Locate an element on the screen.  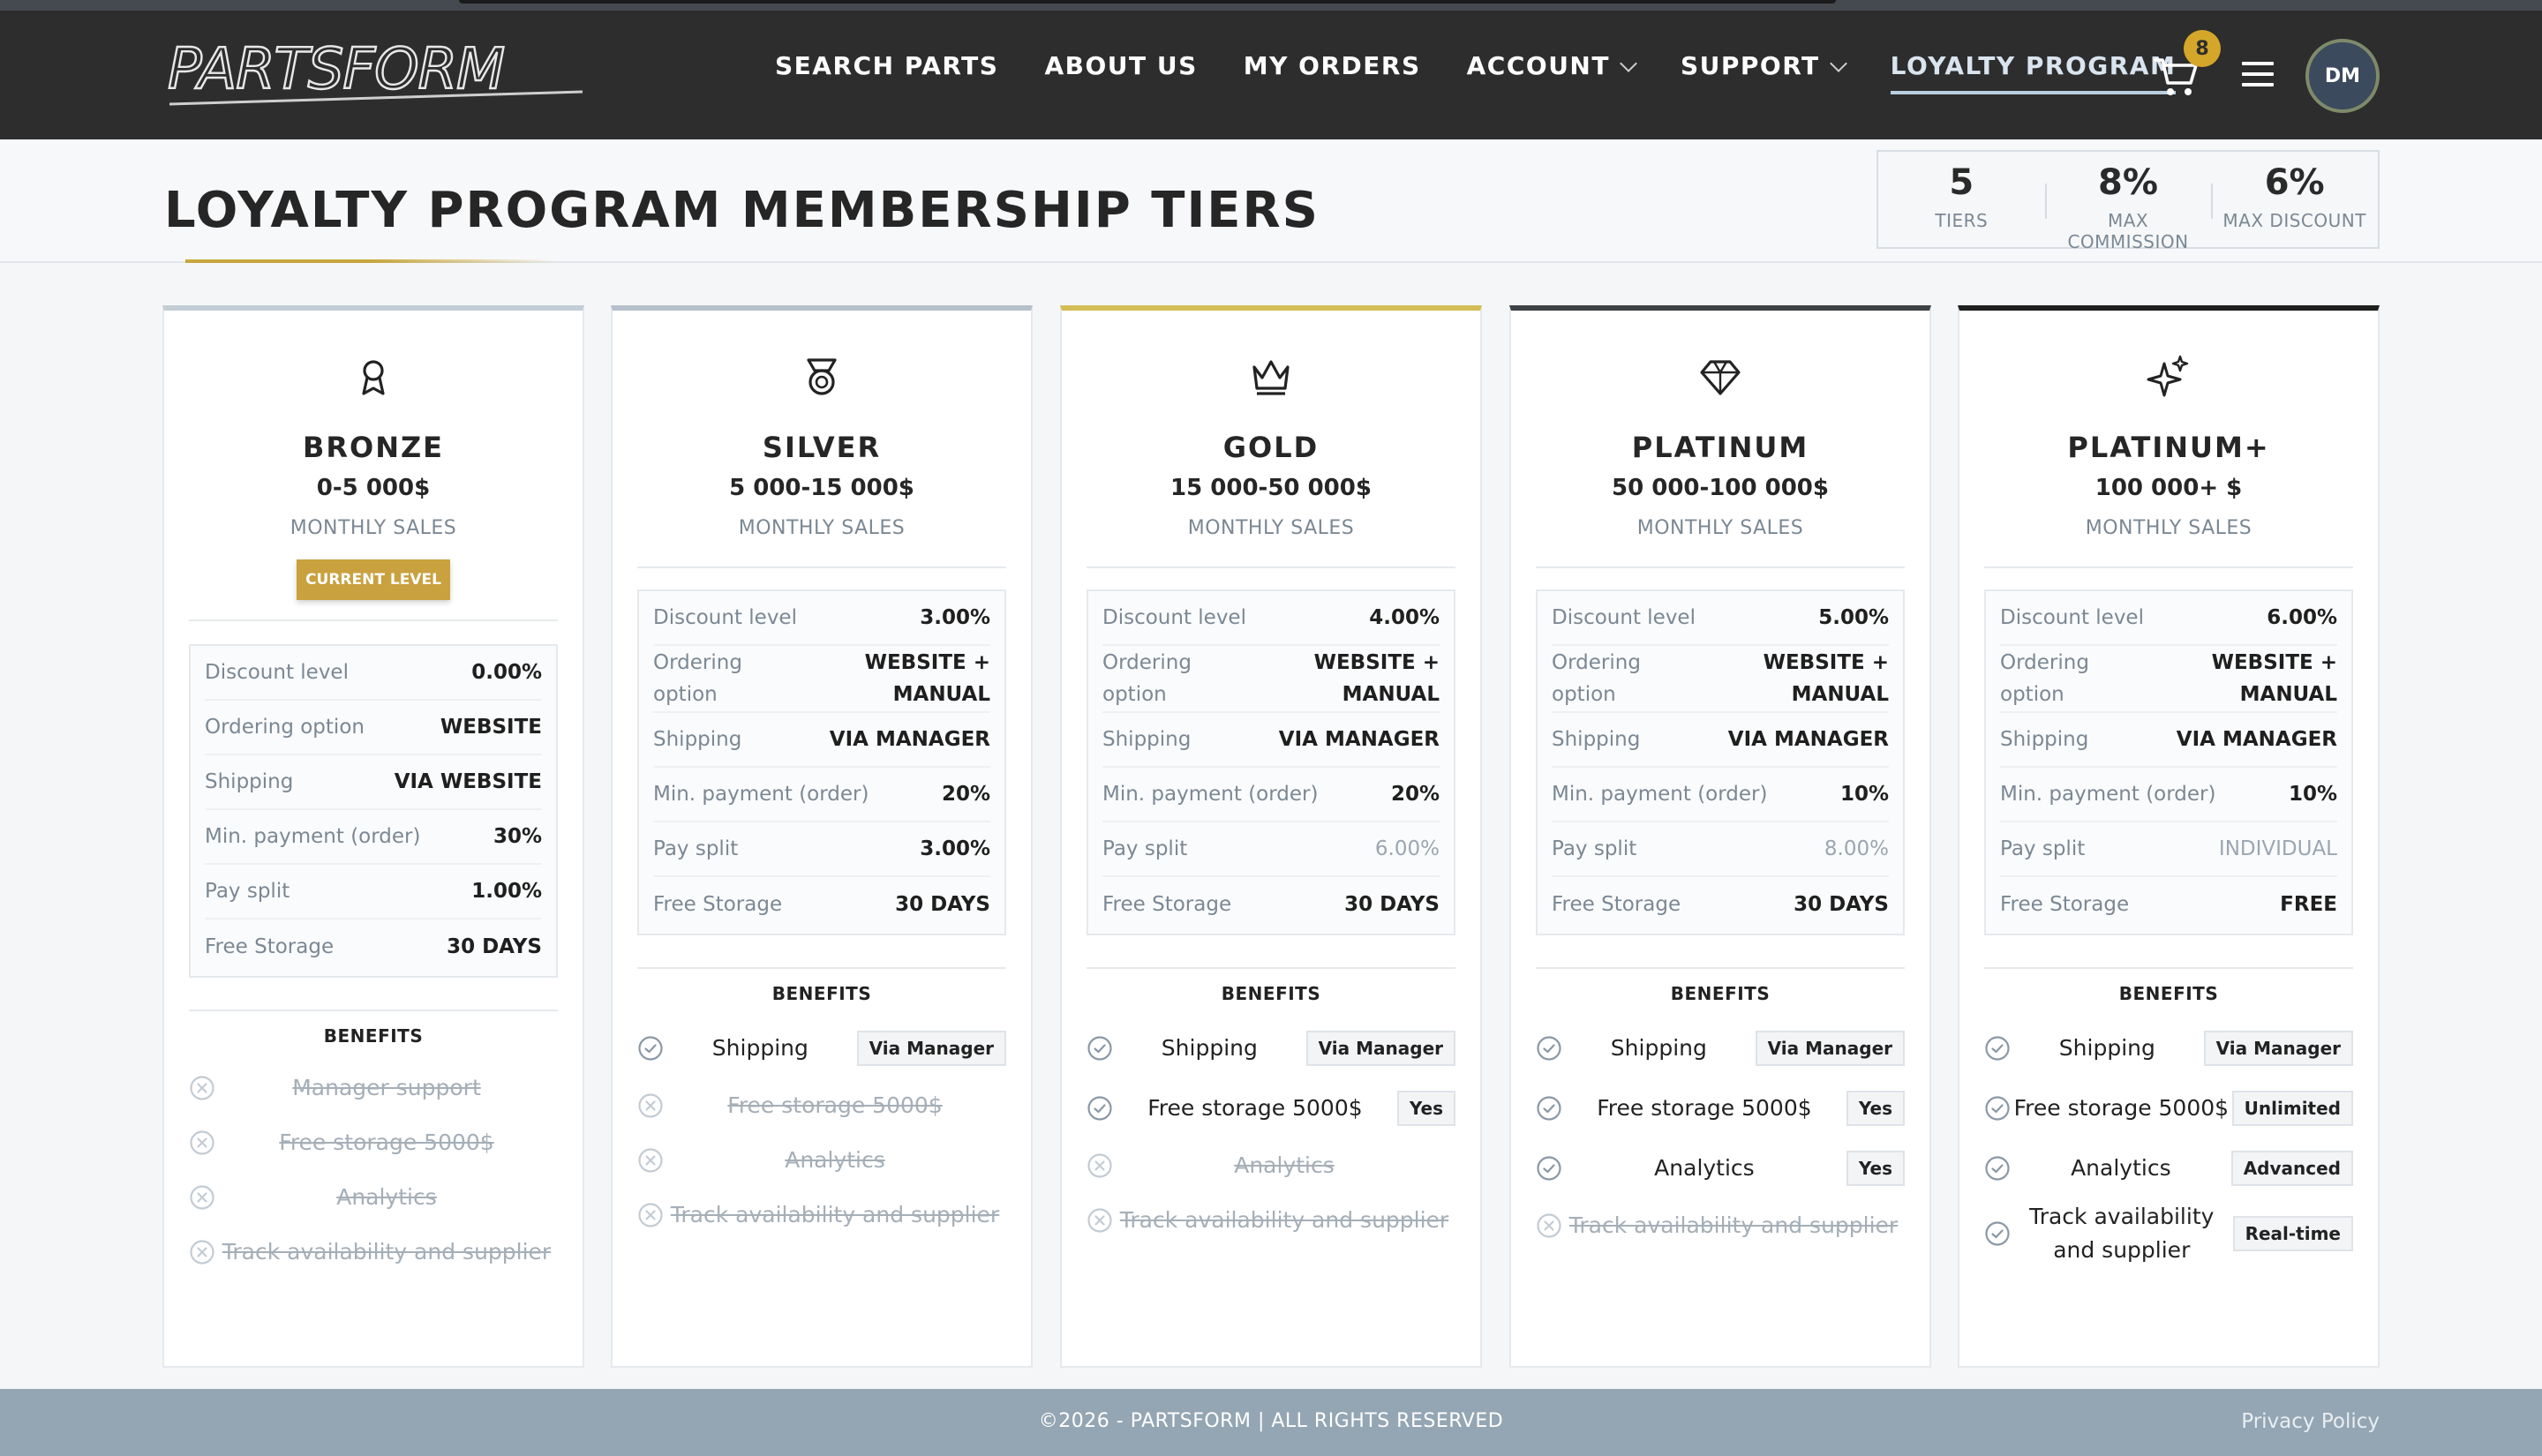
nav-search-parts: SEARCH PARTS is located at coordinates (887, 65).